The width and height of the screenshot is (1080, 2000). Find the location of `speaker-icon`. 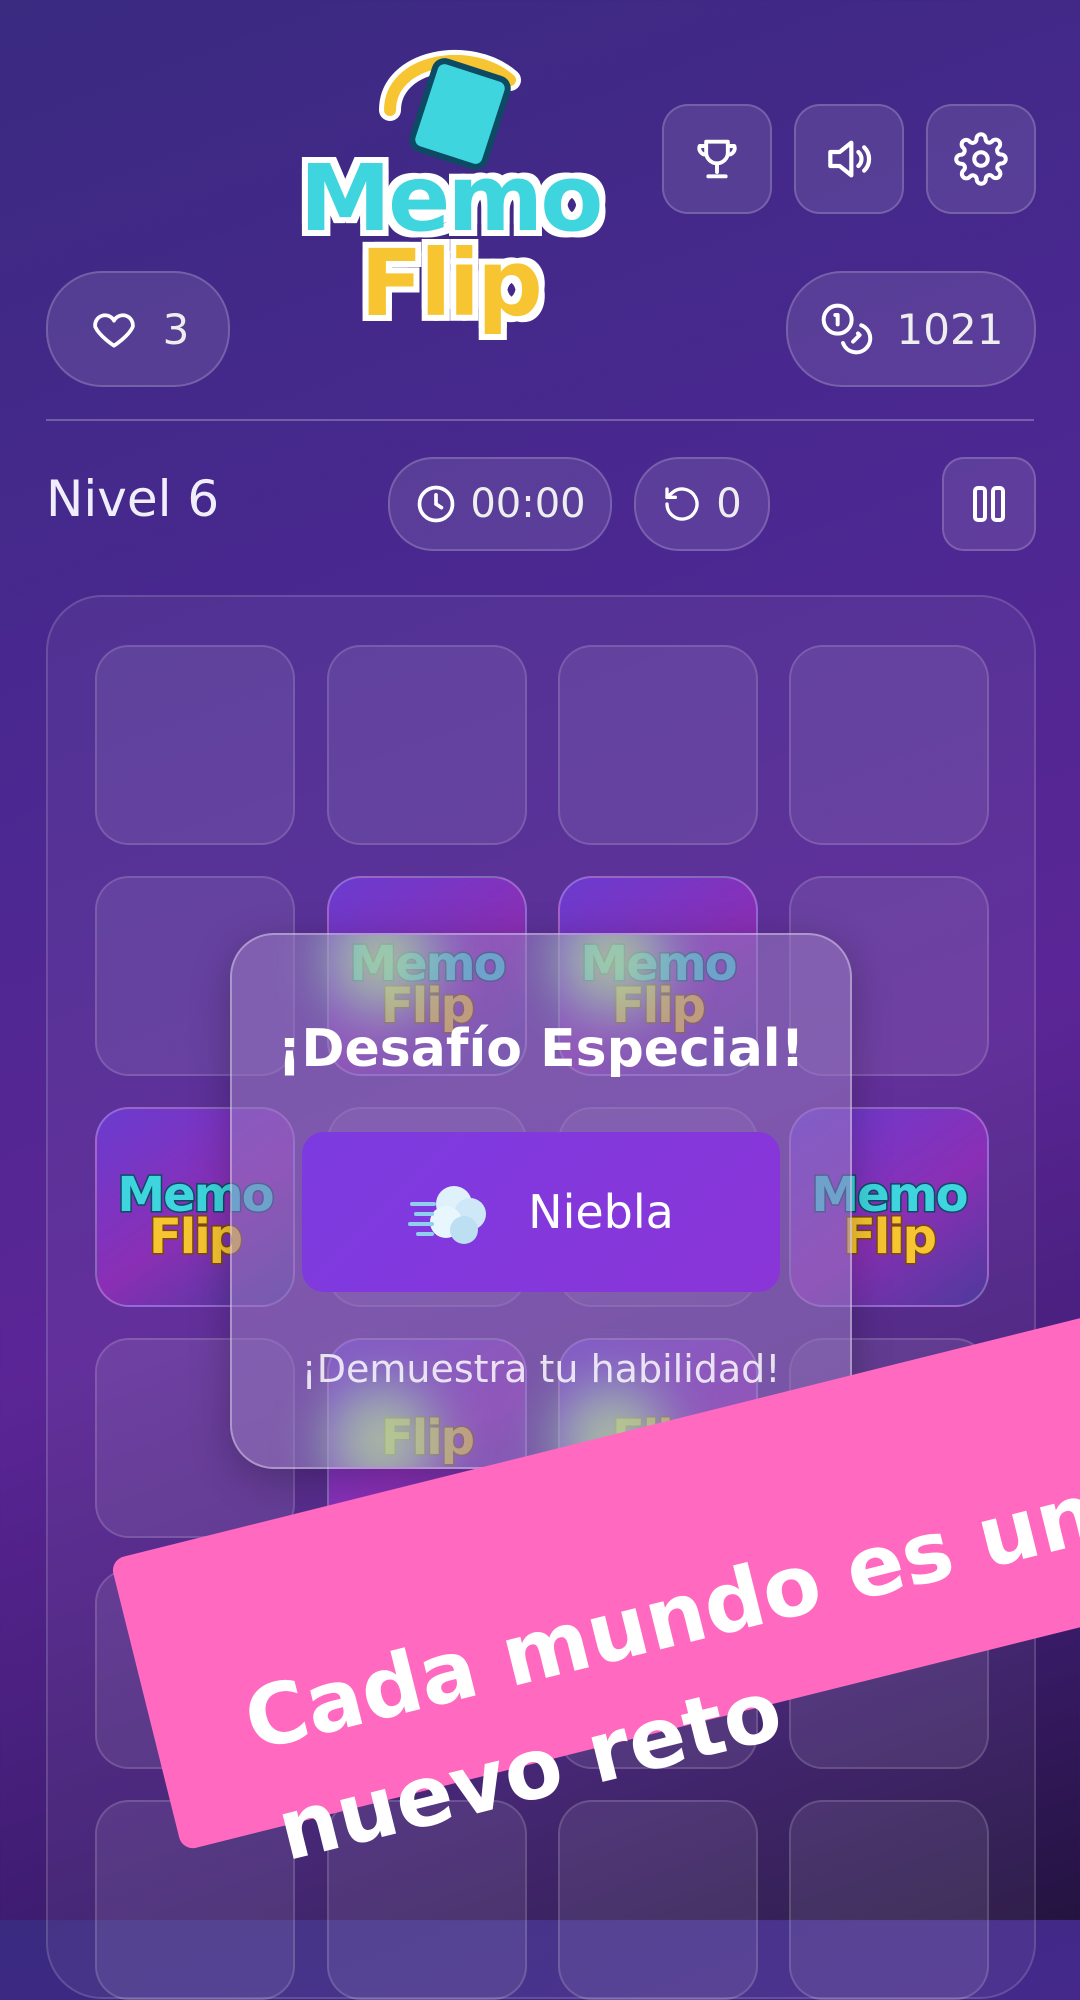

speaker-icon is located at coordinates (850, 159).